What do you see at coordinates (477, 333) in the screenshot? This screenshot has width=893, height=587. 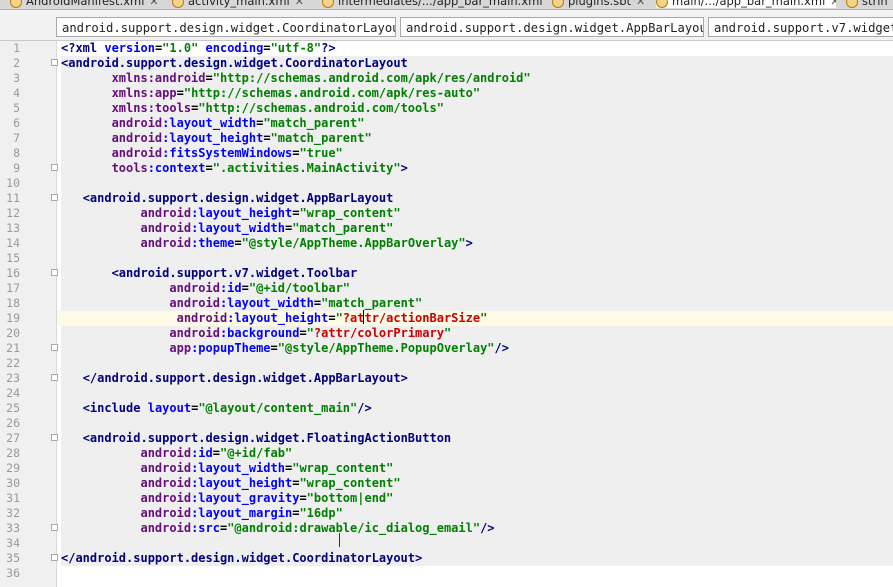 I see `code-line-20: android:background="?attr/colorPrimary"` at bounding box center [477, 333].